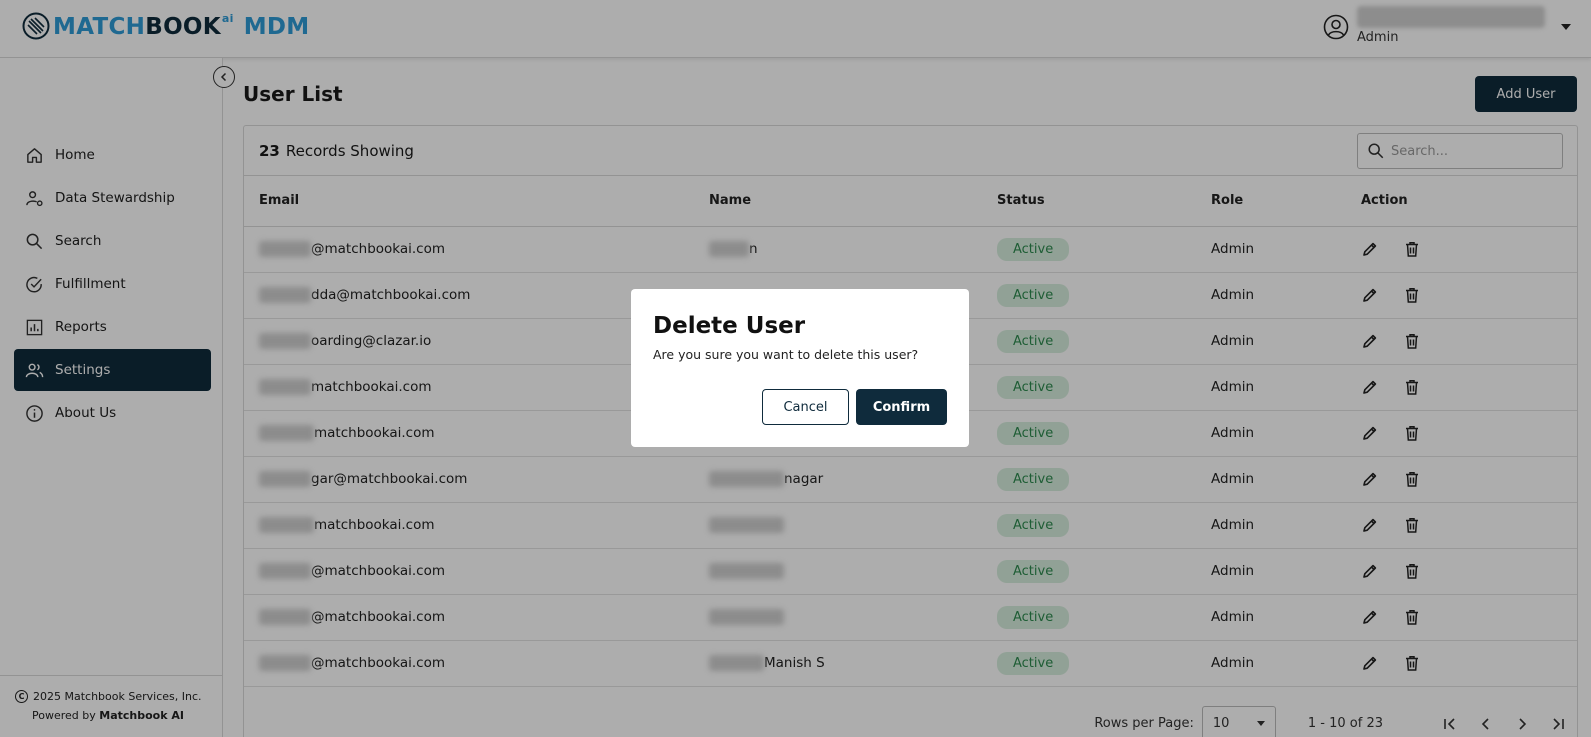  Describe the element at coordinates (805, 407) in the screenshot. I see `cancel-button: Cancel` at that location.